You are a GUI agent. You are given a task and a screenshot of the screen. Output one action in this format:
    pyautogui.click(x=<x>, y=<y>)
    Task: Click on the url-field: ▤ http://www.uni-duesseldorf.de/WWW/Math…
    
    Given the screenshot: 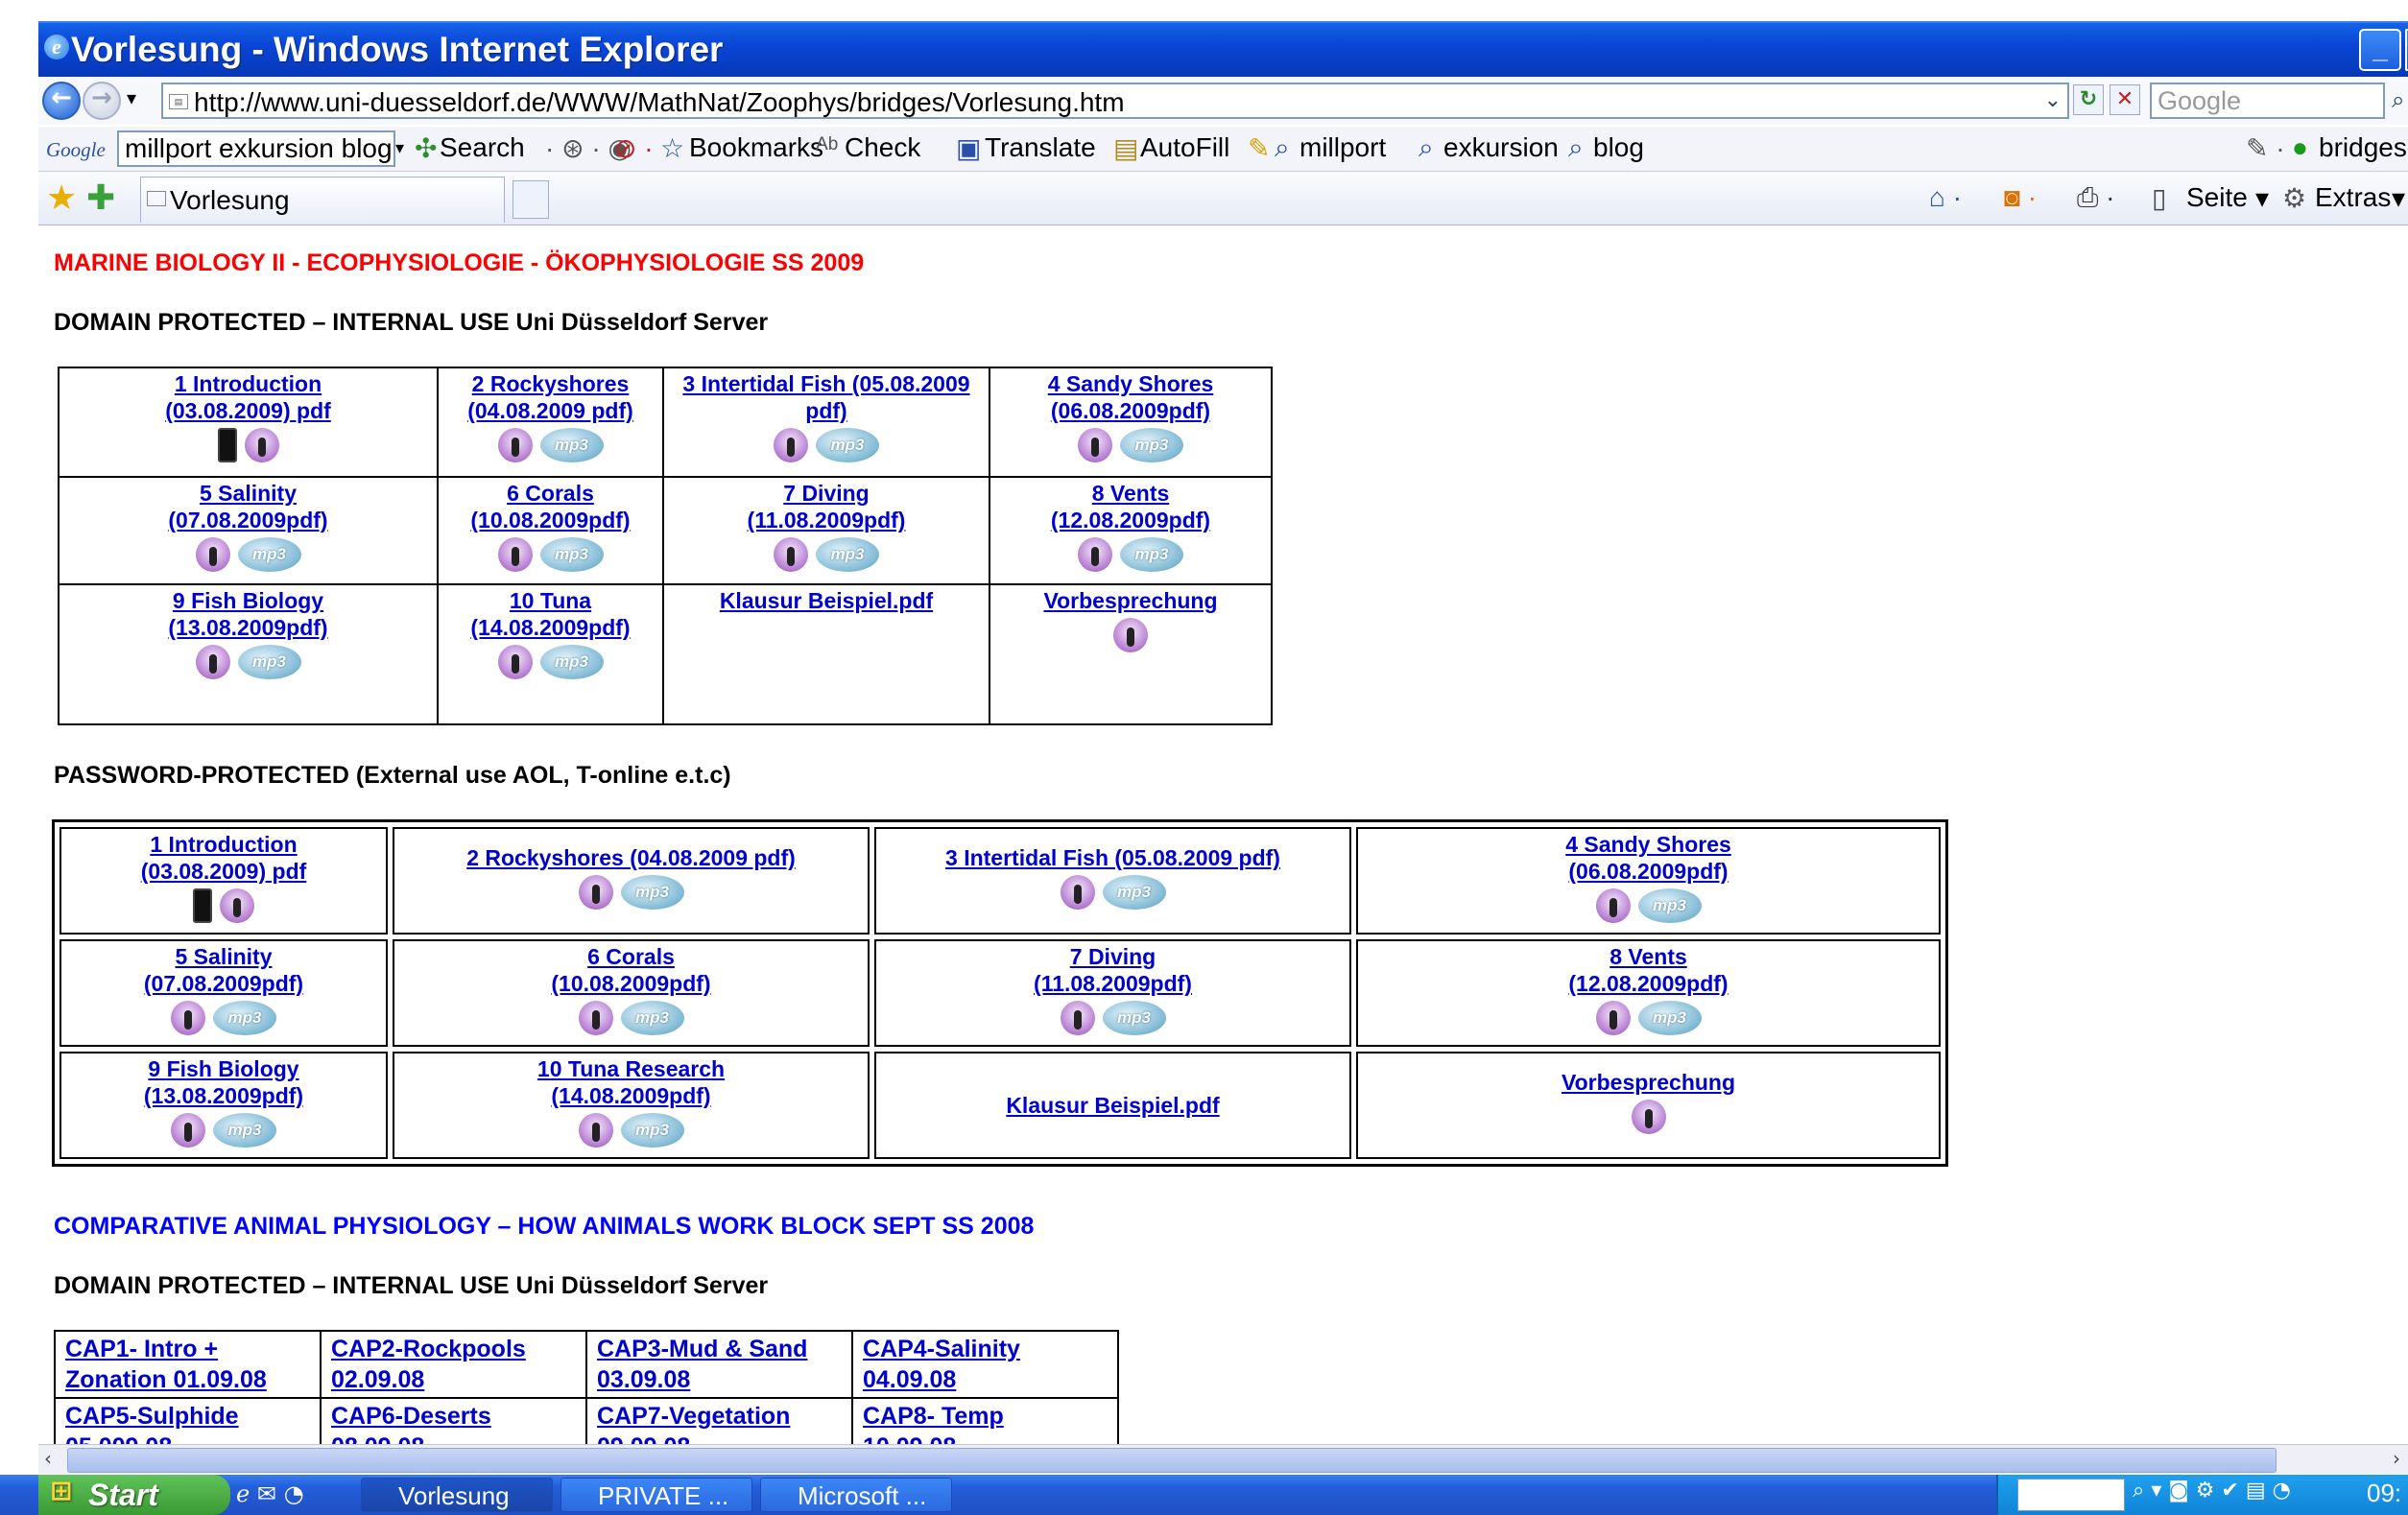 What is the action you would take?
    pyautogui.click(x=1115, y=101)
    